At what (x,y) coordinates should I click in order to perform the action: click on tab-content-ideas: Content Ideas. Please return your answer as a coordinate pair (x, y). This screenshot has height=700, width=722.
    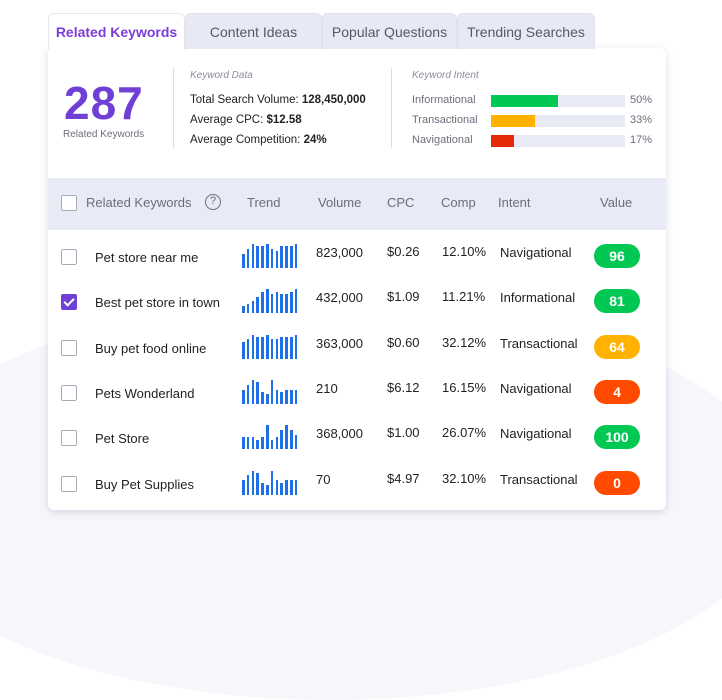
    Looking at the image, I should click on (253, 31).